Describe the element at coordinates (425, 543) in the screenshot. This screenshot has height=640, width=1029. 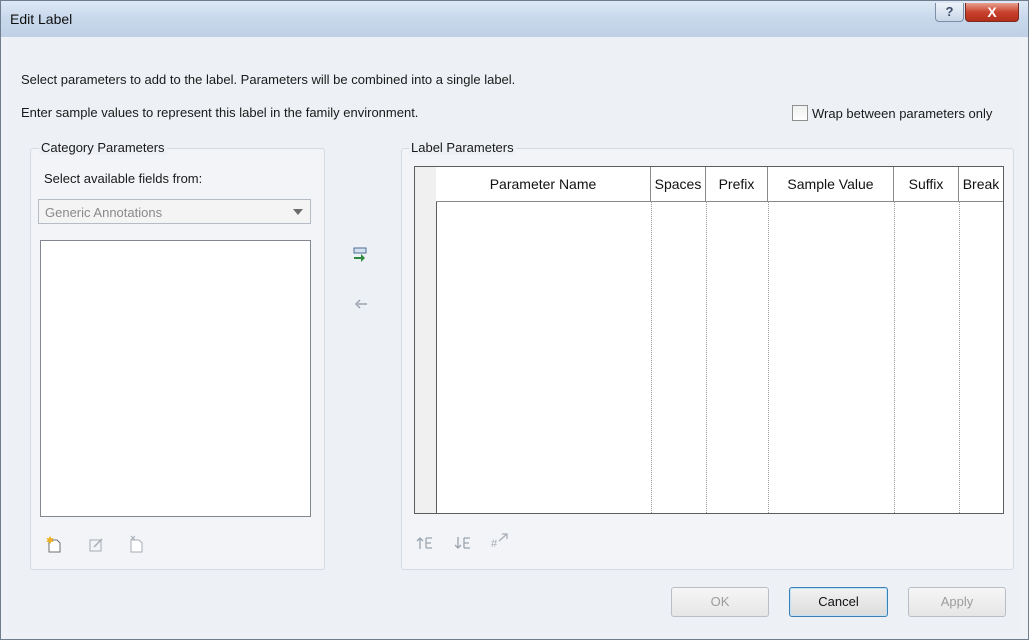
I see `move-up-icon` at that location.